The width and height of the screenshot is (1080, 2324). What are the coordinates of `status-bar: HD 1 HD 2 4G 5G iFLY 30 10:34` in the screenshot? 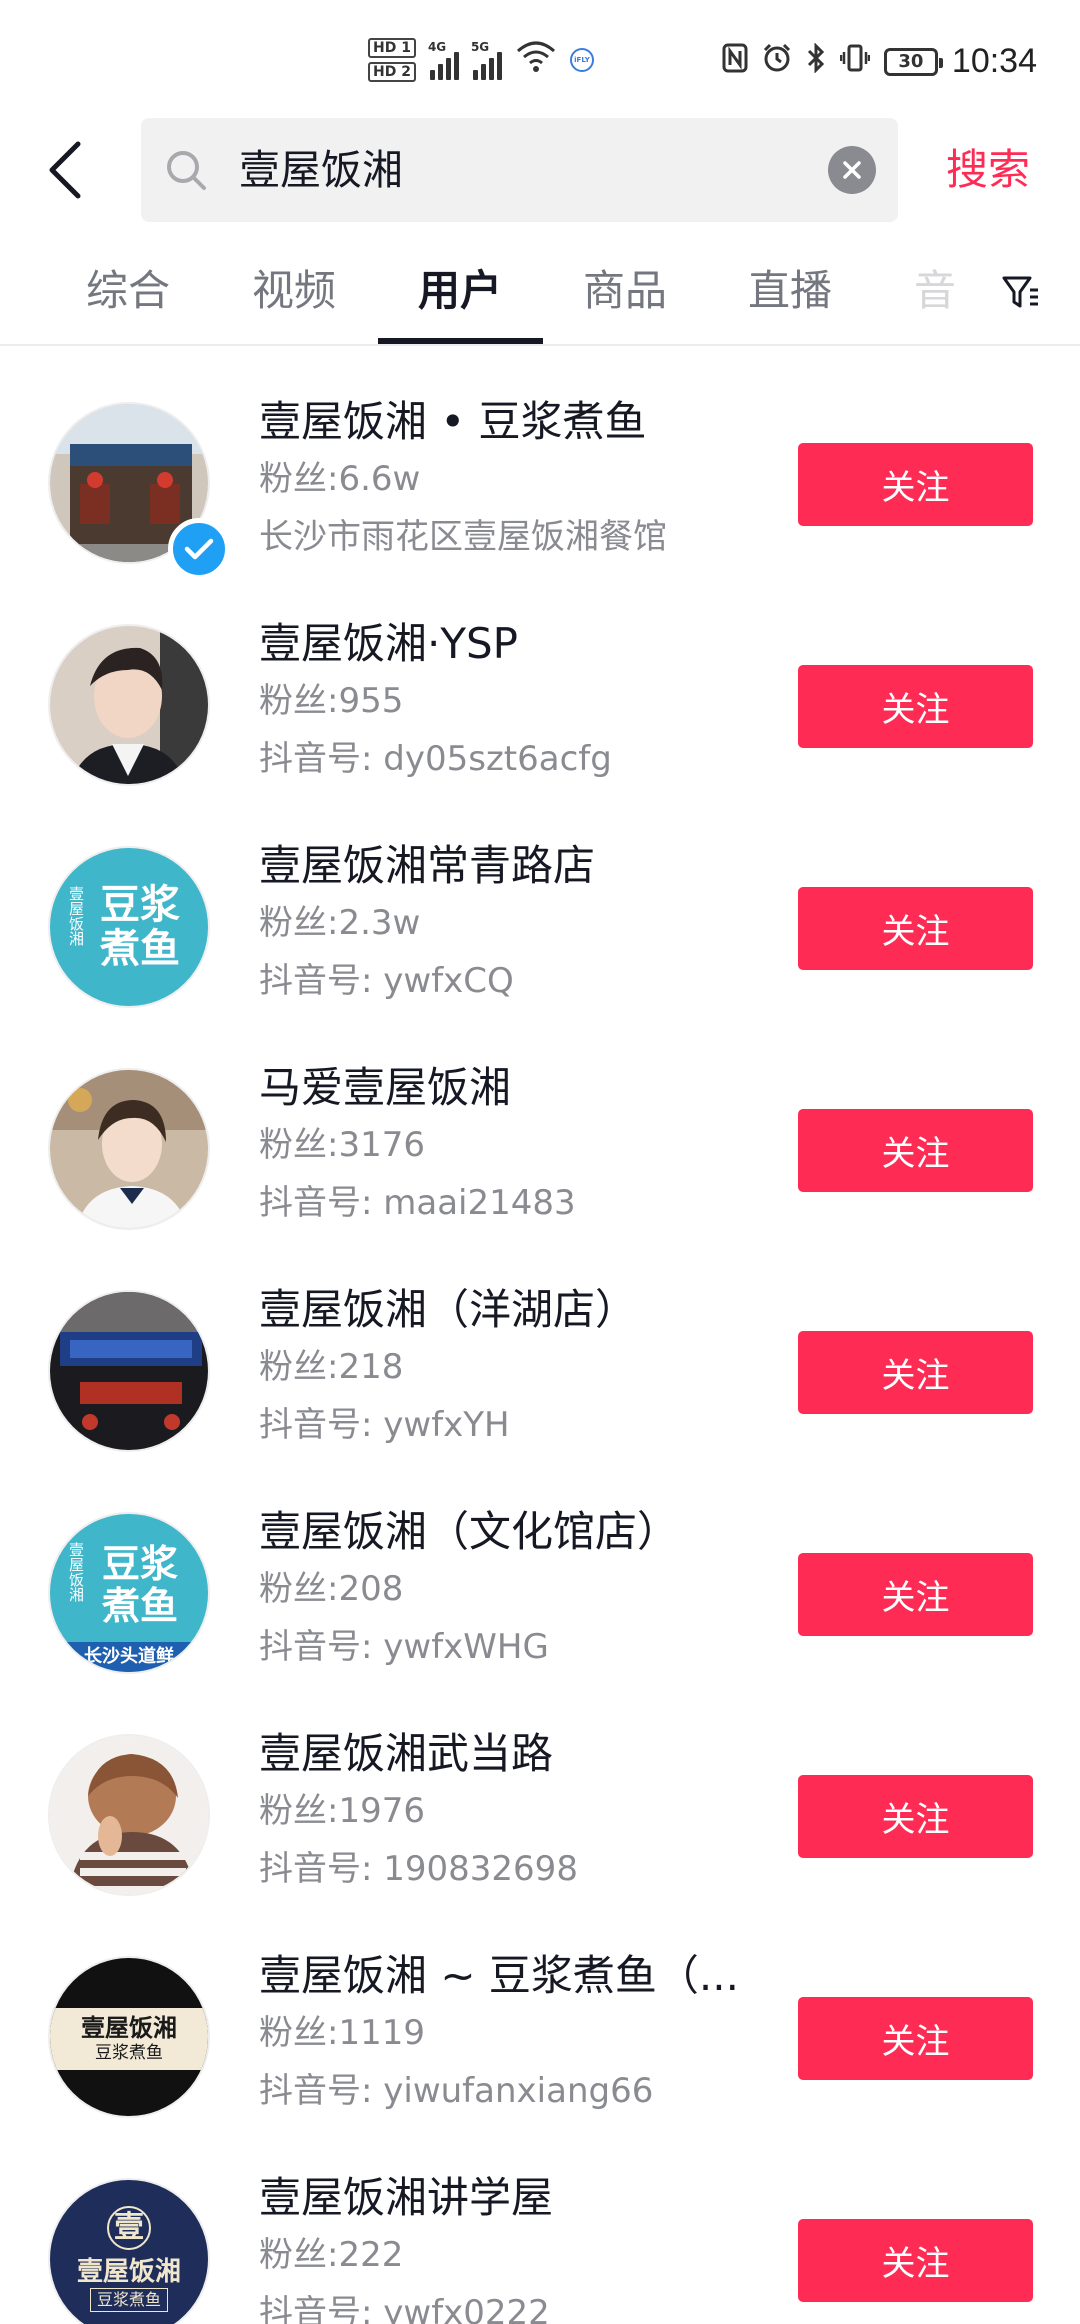 It's located at (540, 60).